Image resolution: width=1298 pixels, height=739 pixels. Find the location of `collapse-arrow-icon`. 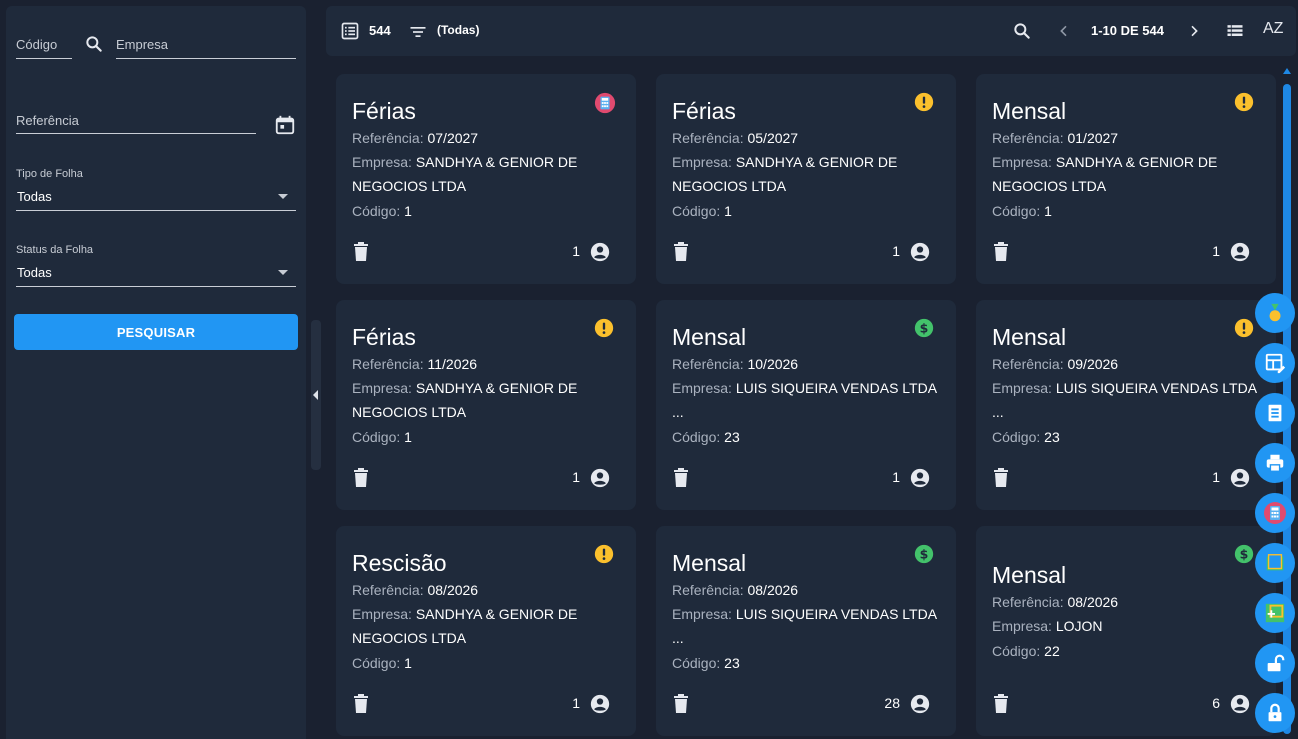

collapse-arrow-icon is located at coordinates (315, 395).